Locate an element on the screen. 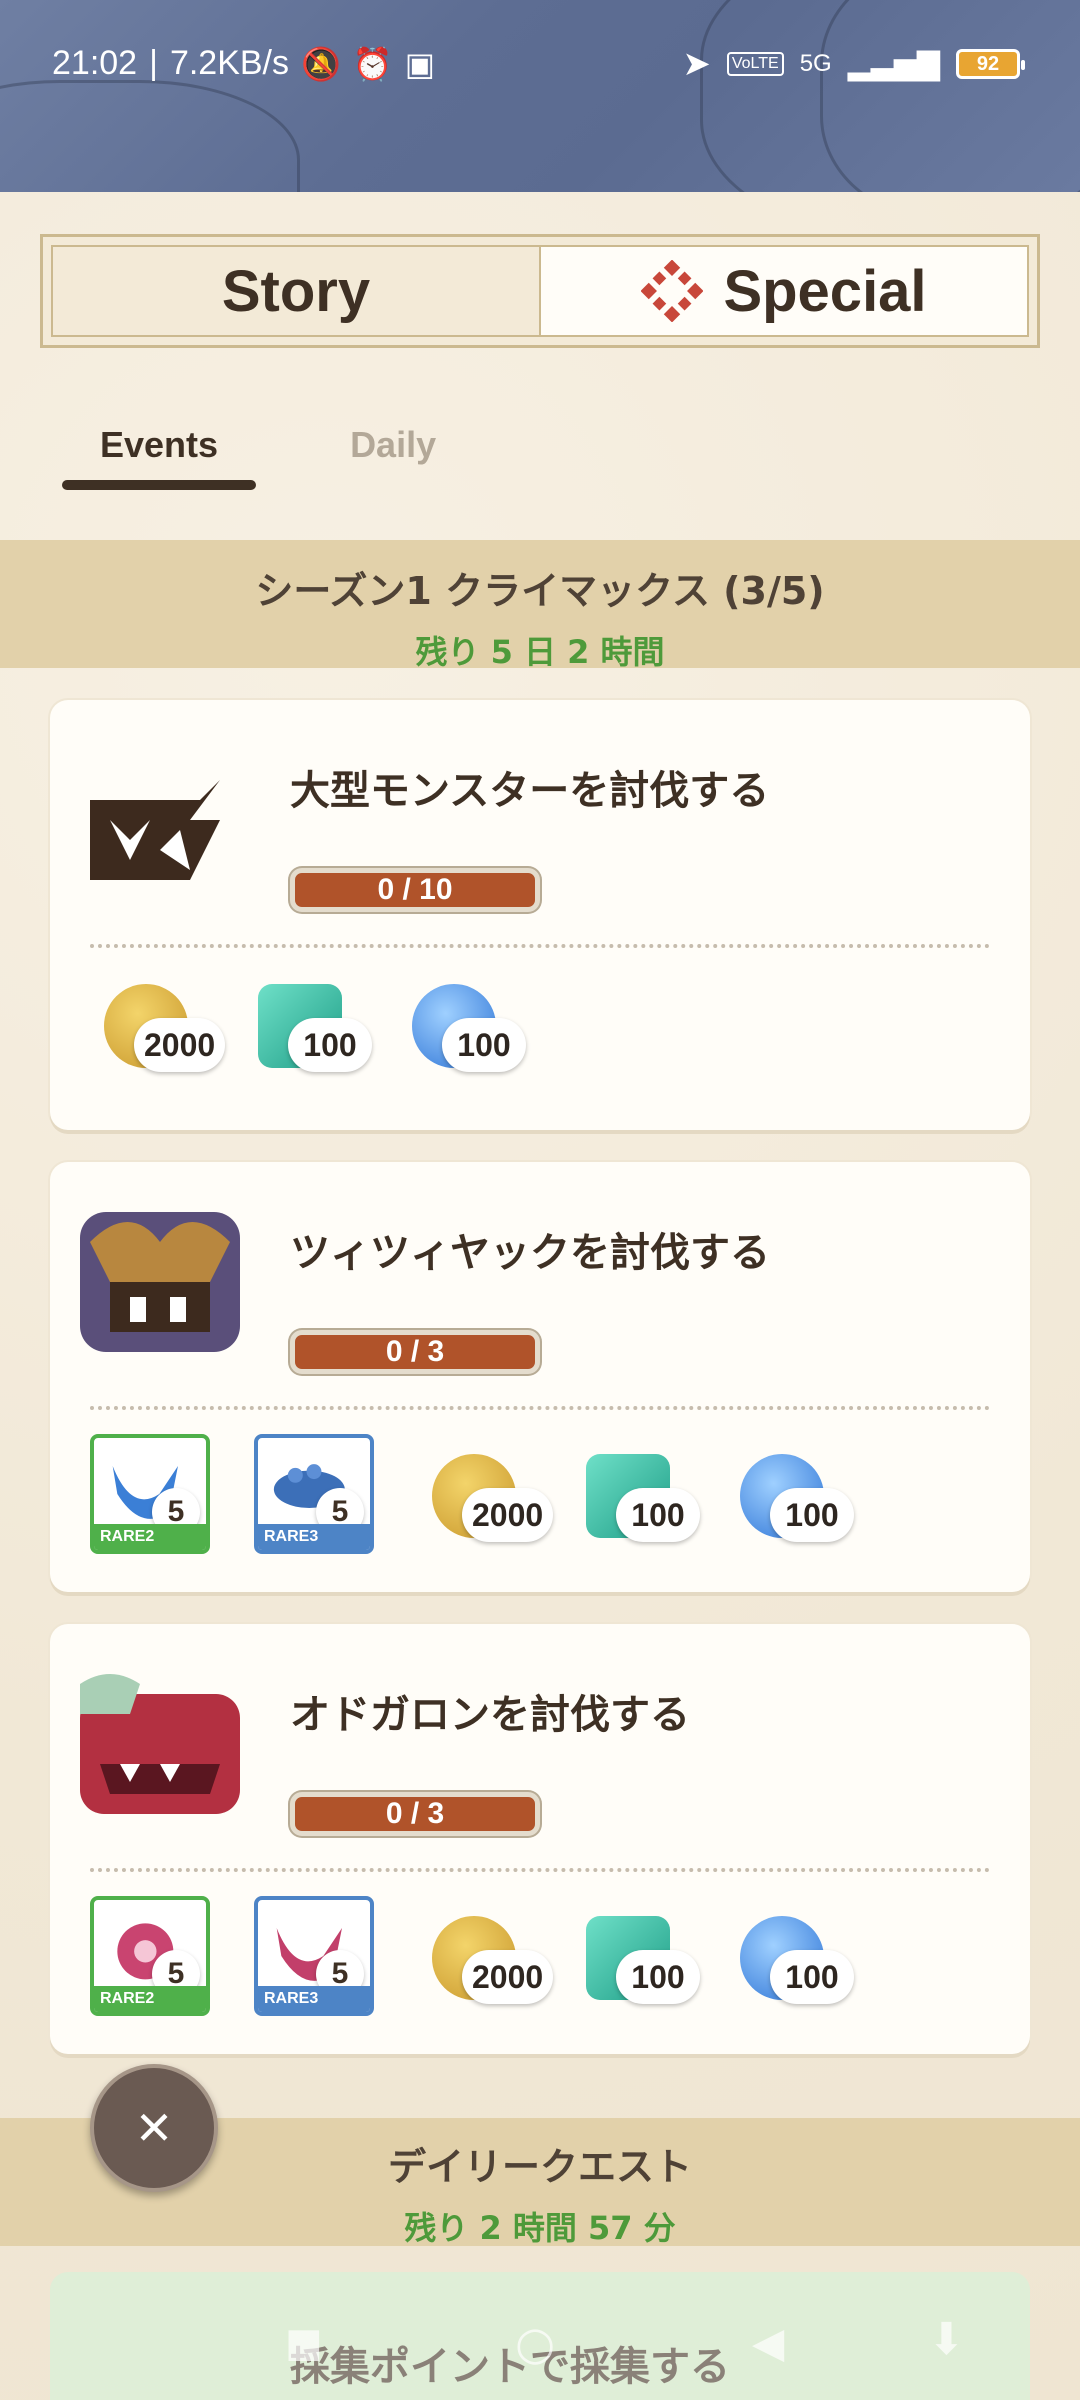  quest-title: 採集ポイントで採集する is located at coordinates (510, 2367).